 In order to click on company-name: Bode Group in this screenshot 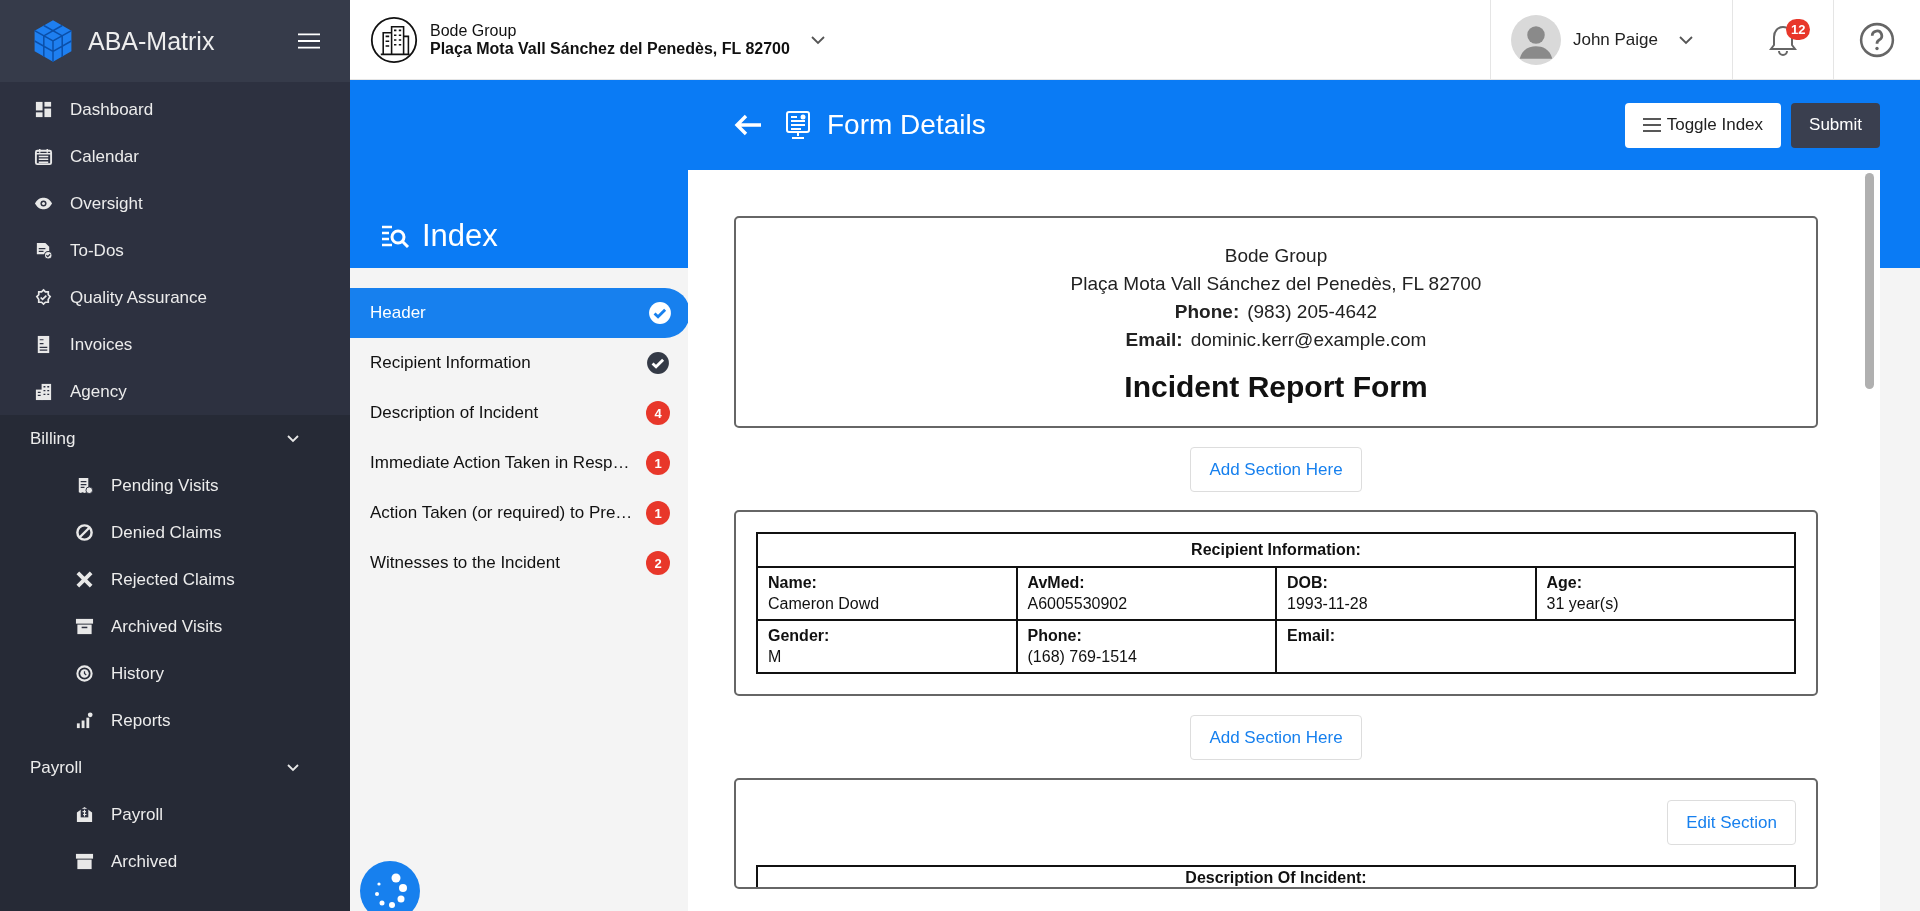, I will do `click(1276, 256)`.